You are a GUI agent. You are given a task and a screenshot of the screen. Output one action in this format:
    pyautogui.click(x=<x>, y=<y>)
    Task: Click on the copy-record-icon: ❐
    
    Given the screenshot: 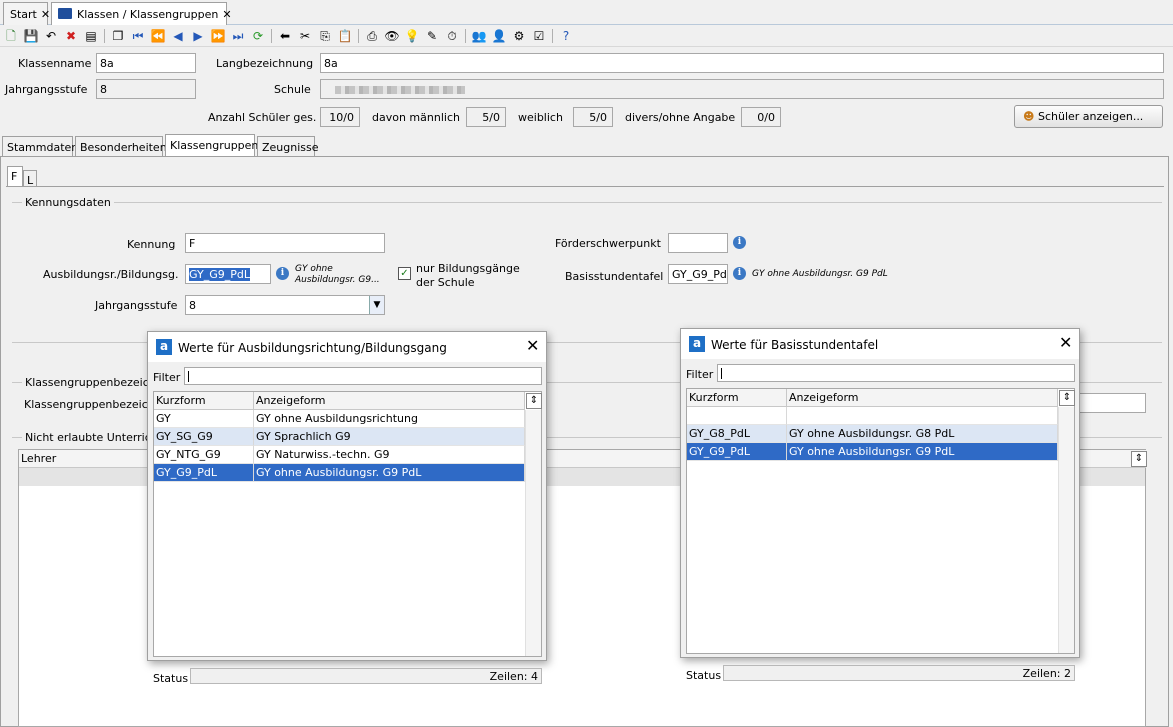 What is the action you would take?
    pyautogui.click(x=118, y=36)
    